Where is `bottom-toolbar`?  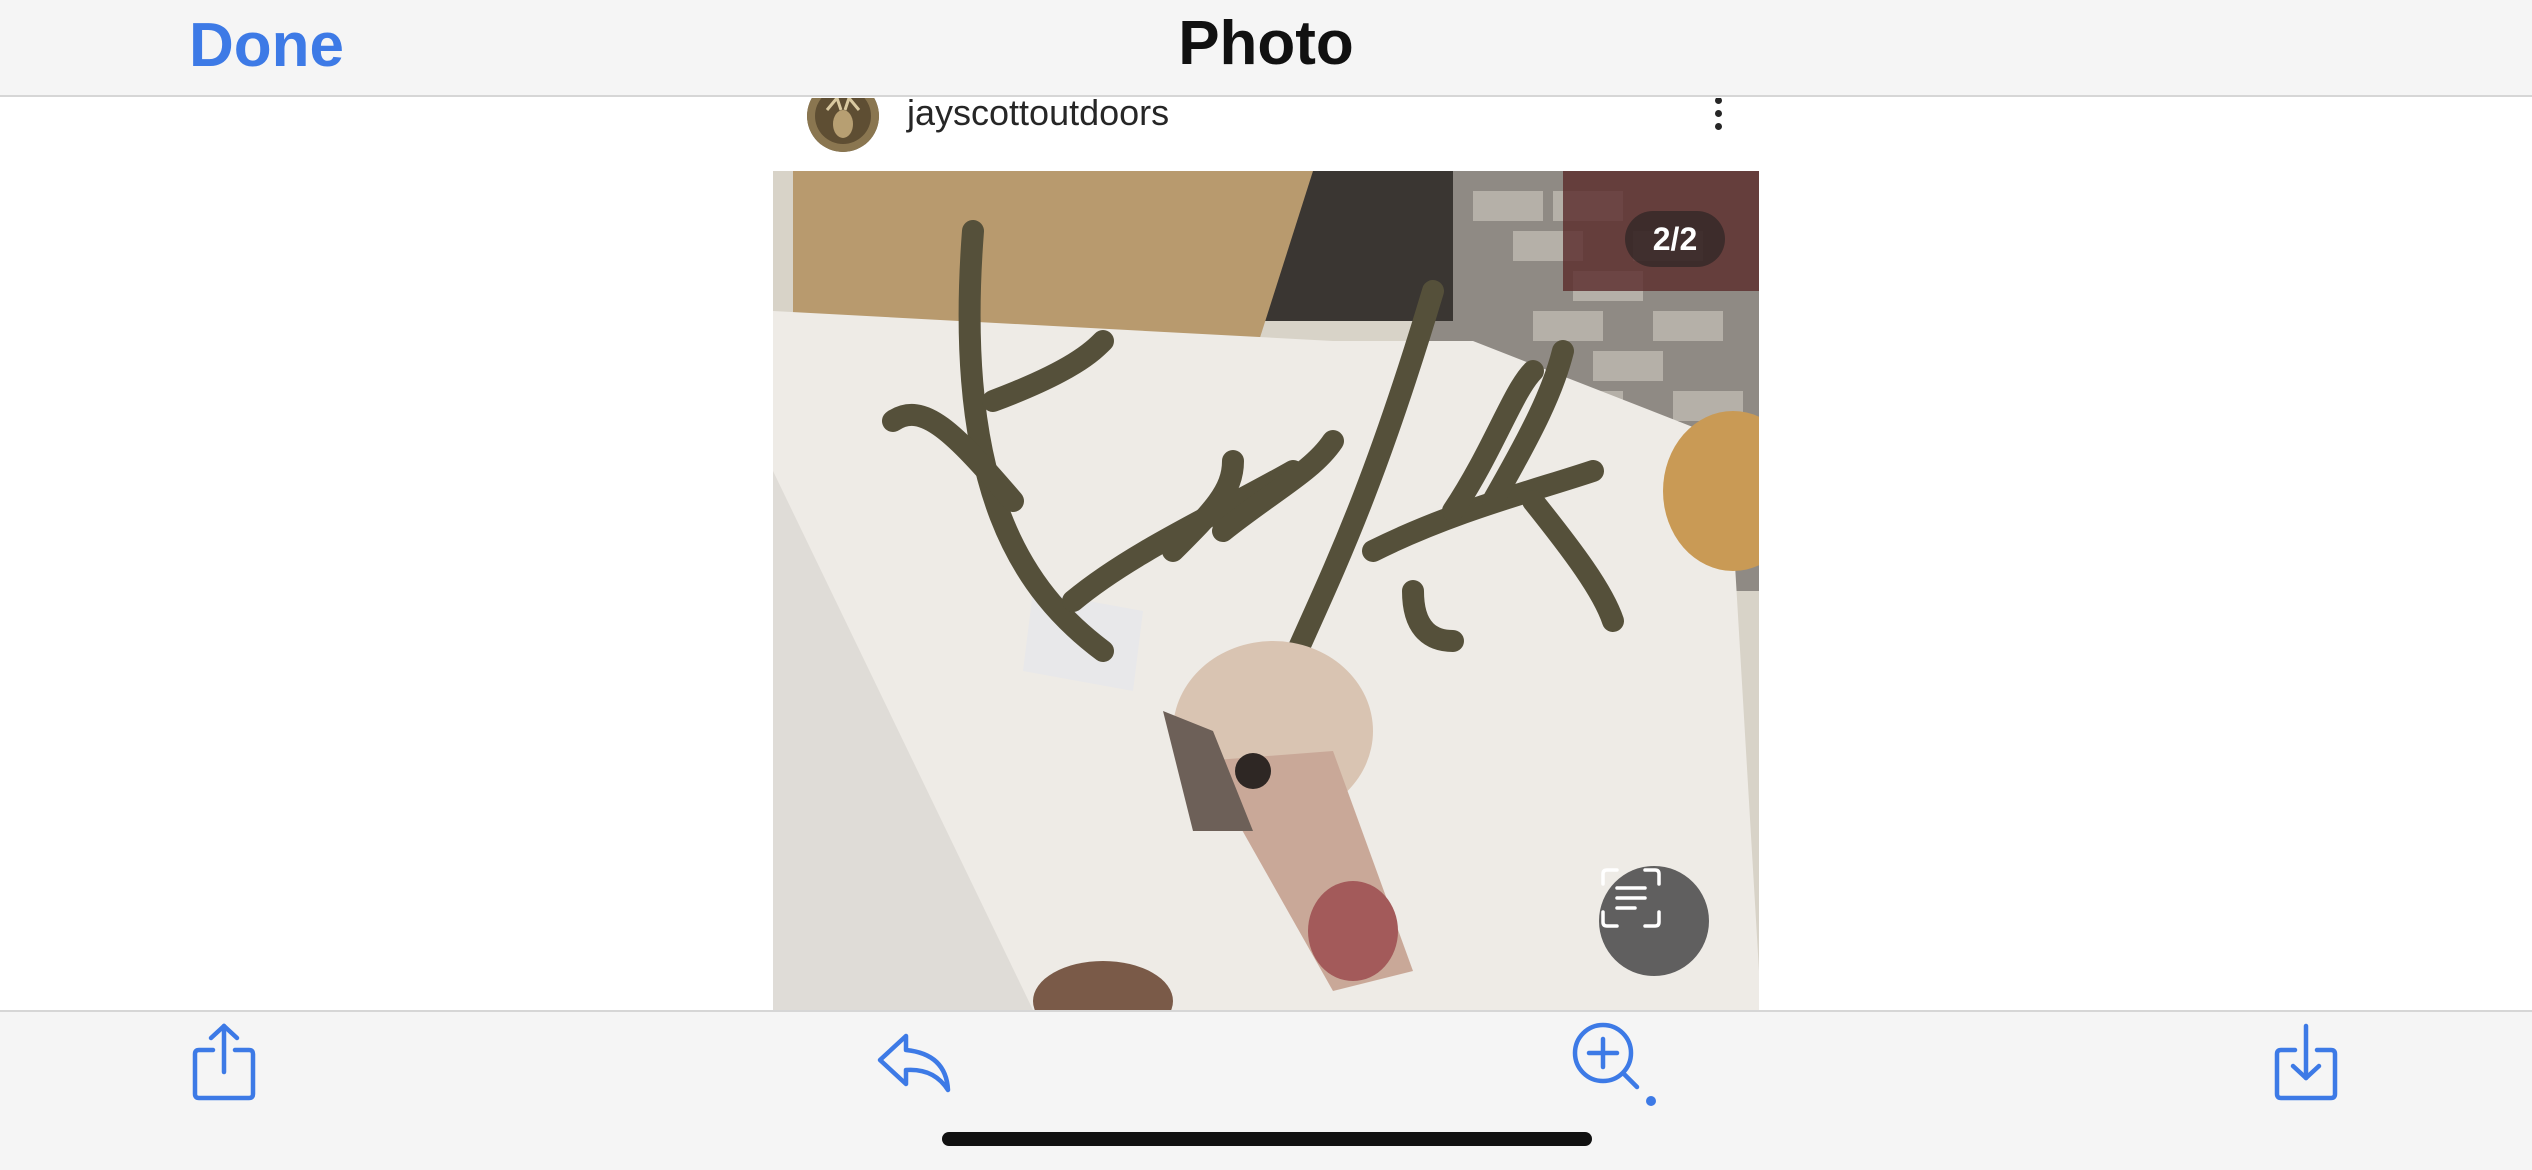
bottom-toolbar is located at coordinates (1266, 1090).